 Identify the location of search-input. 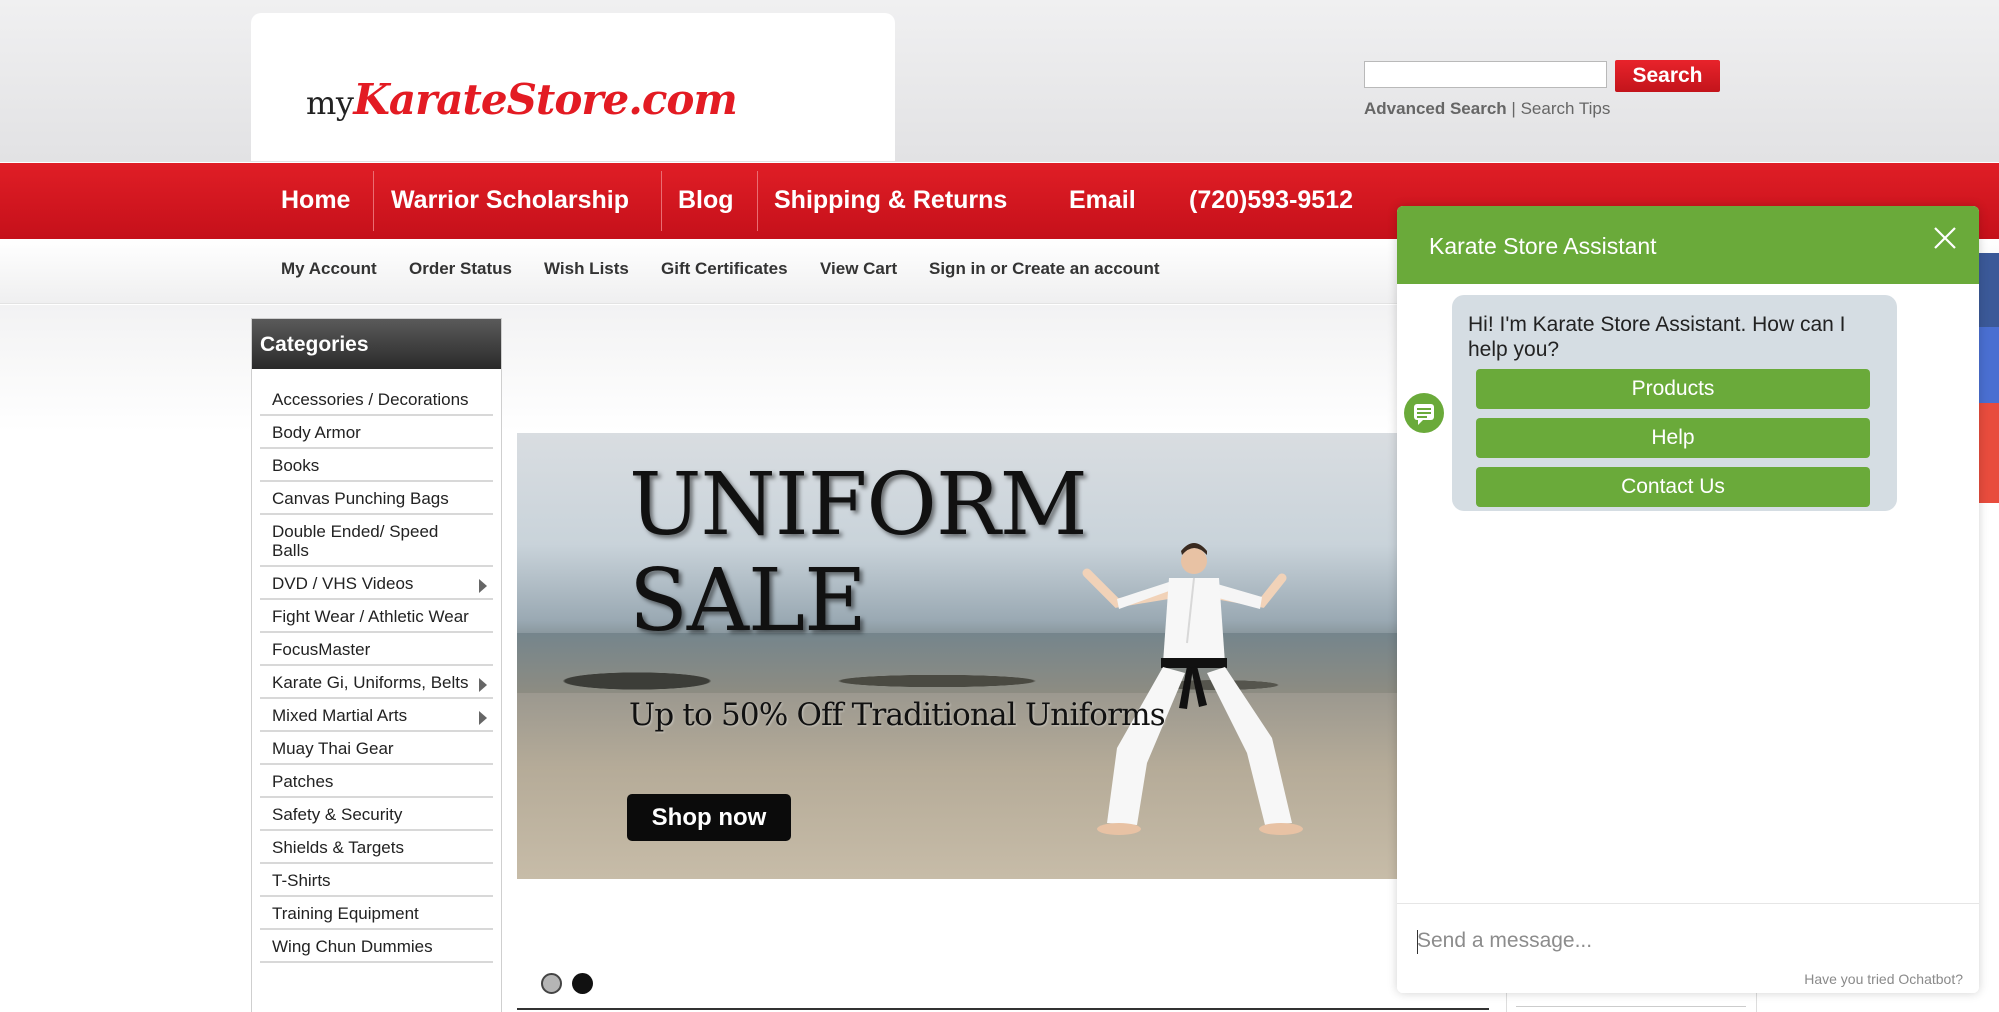
(1485, 74).